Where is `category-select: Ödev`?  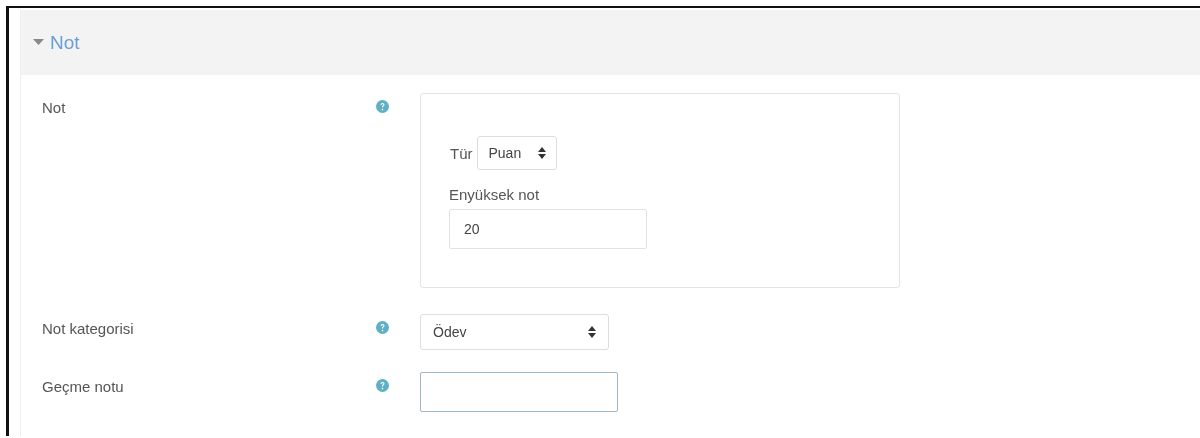
category-select: Ödev is located at coordinates (514, 332).